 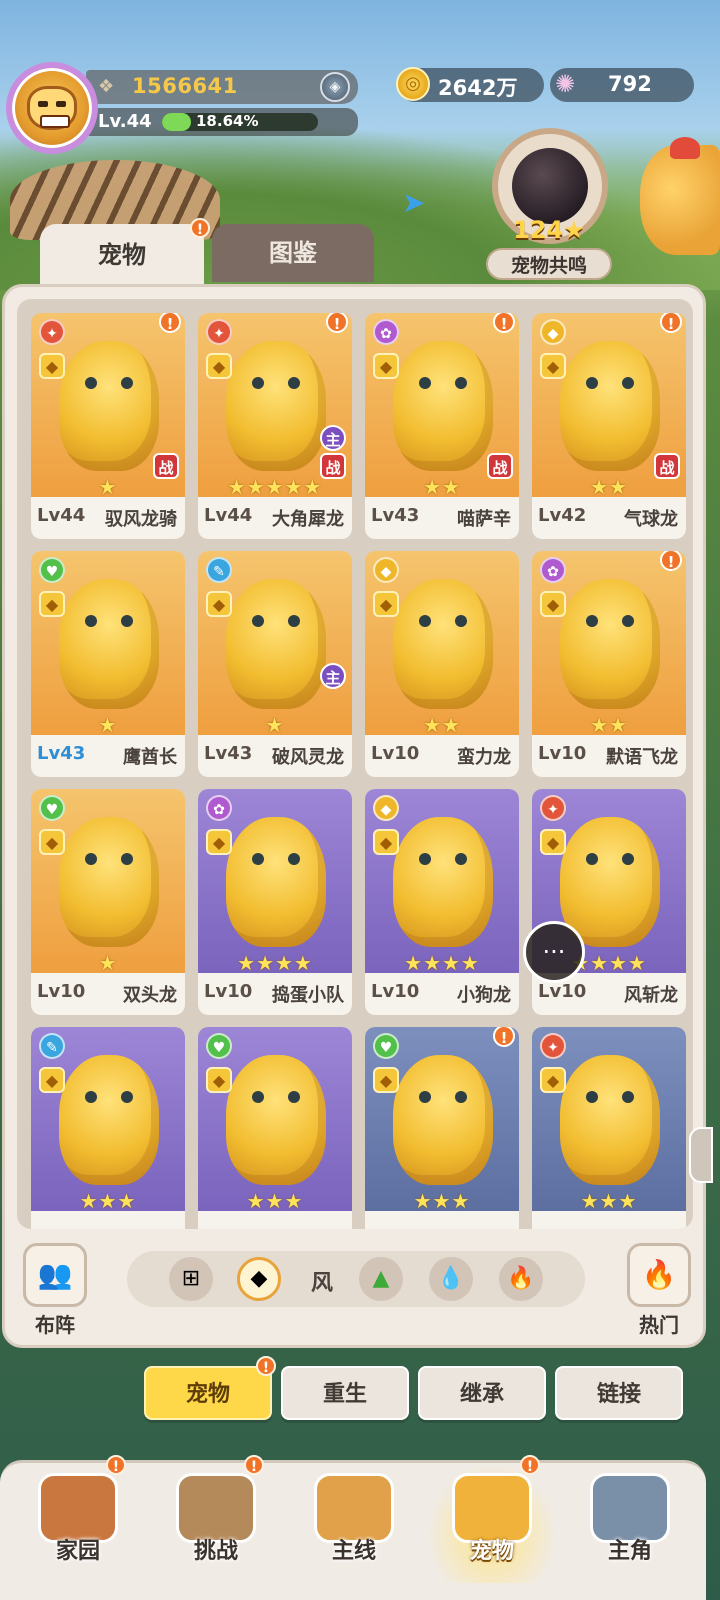 I want to click on fire-filter-icon: 🔥, so click(x=521, y=1279).